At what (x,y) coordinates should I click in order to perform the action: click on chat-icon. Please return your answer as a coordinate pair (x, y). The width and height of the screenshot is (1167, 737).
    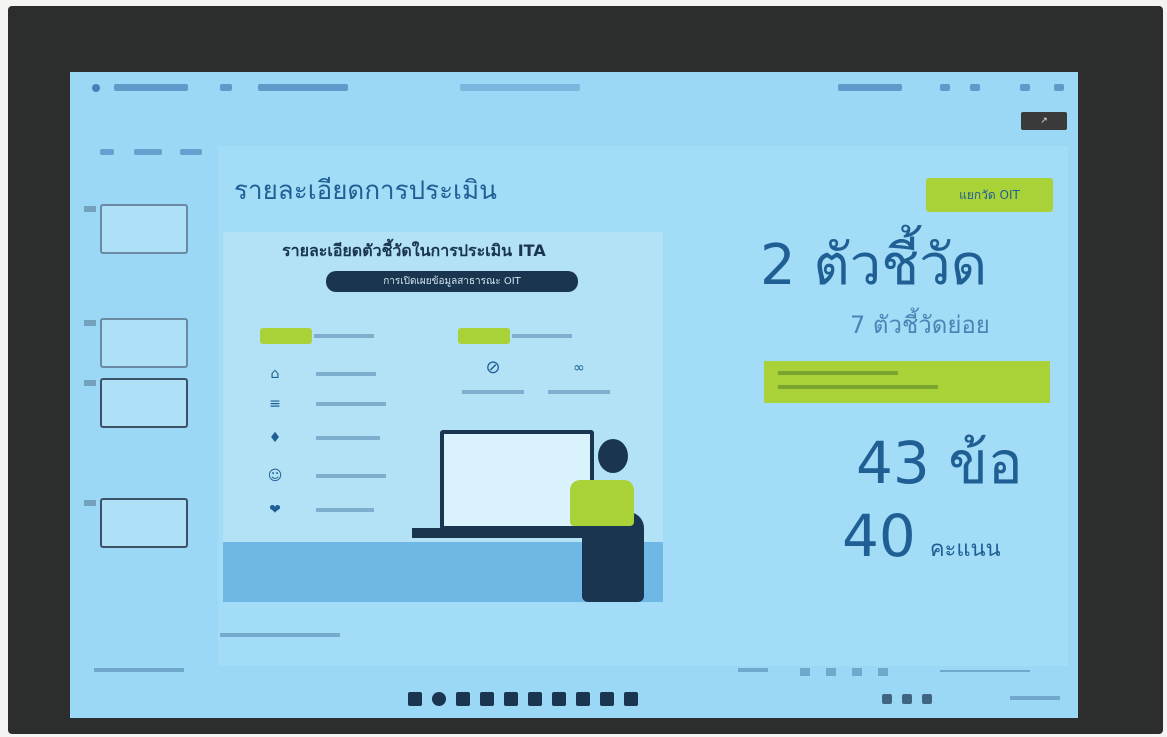
    Looking at the image, I should click on (511, 699).